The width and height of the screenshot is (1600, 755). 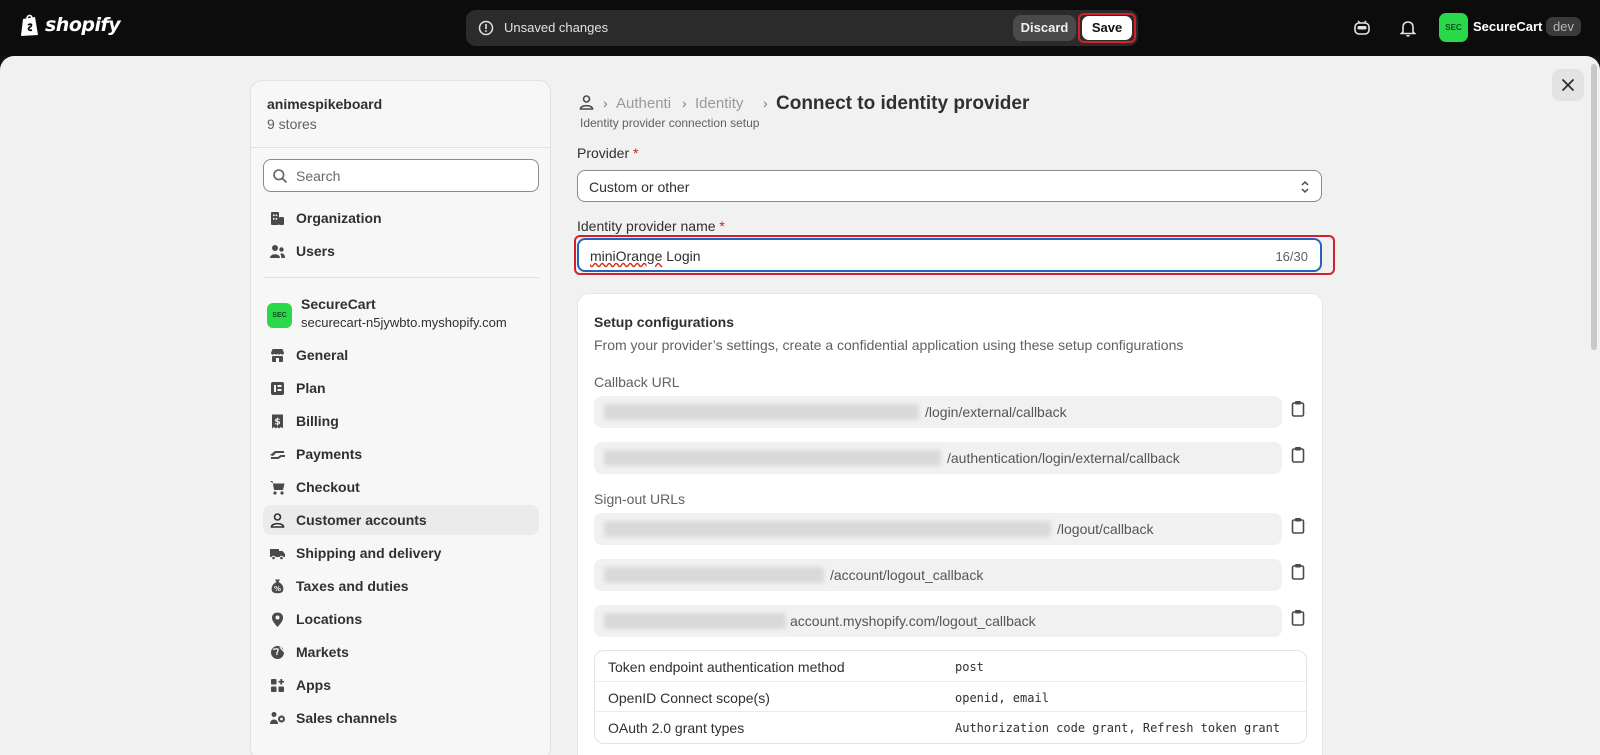 I want to click on signout-url-field: /logout/callback, so click(x=938, y=529).